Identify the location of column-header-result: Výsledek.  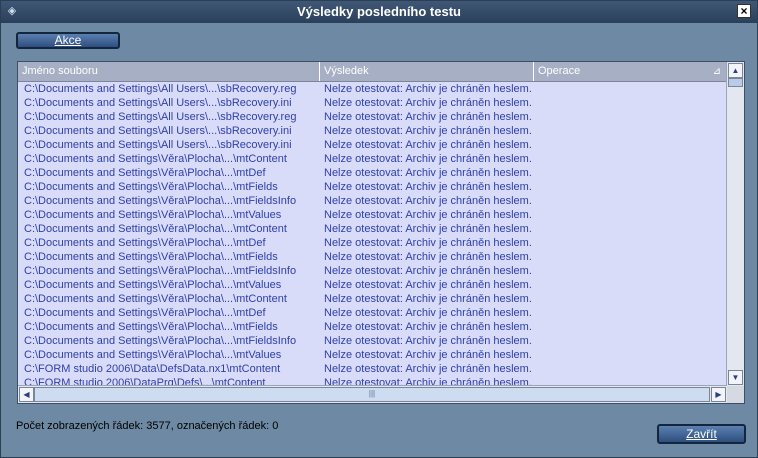
(427, 71).